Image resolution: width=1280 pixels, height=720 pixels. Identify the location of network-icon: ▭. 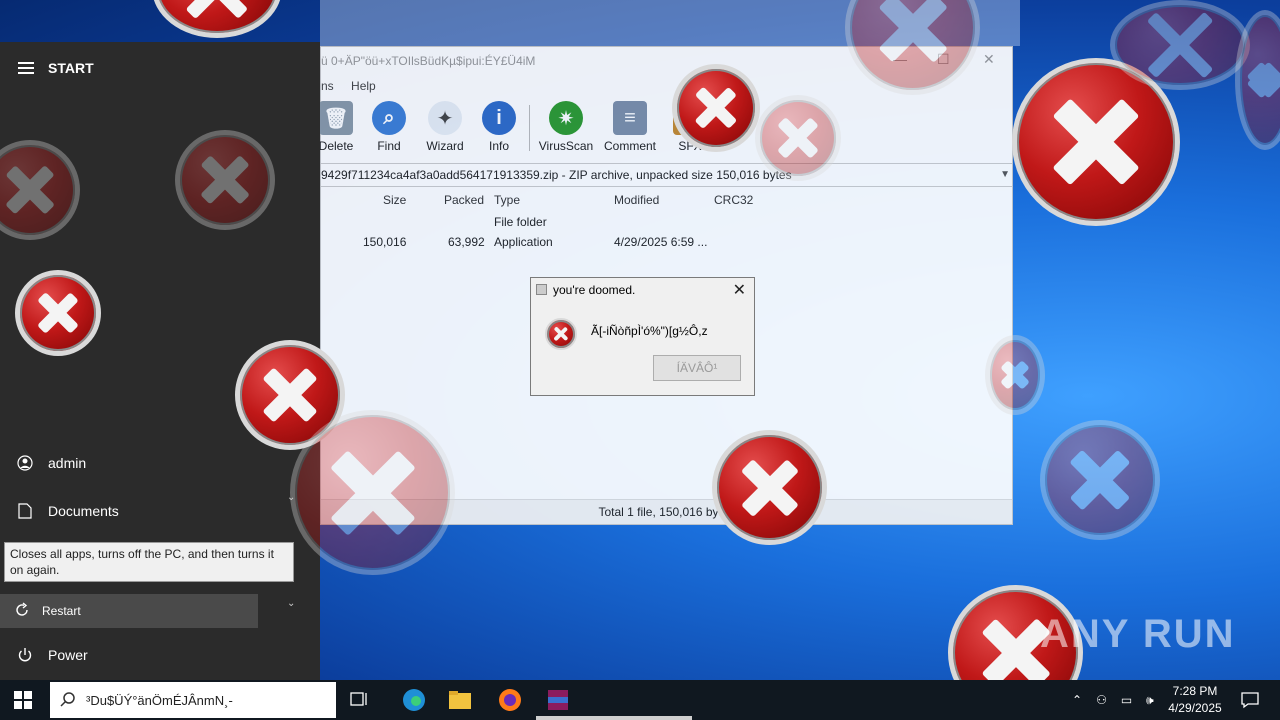
(1126, 700).